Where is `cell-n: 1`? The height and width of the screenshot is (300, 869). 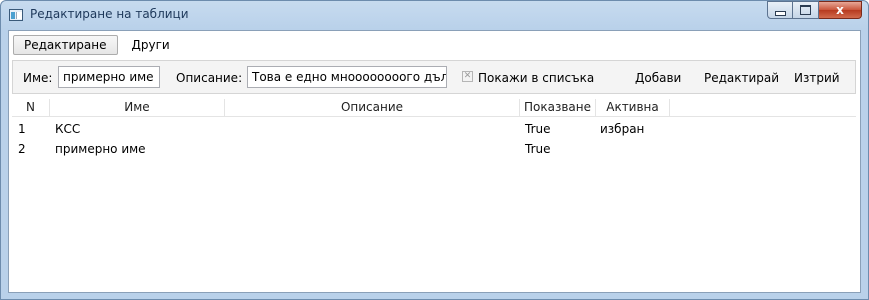
cell-n: 1 is located at coordinates (22, 129).